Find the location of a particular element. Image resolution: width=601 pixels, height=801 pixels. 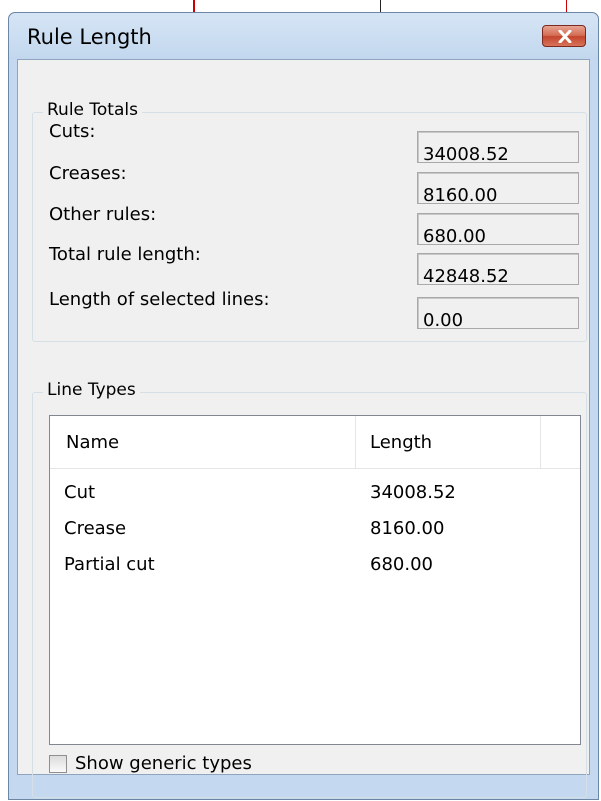

line-type-length: 8160.00 is located at coordinates (407, 528).